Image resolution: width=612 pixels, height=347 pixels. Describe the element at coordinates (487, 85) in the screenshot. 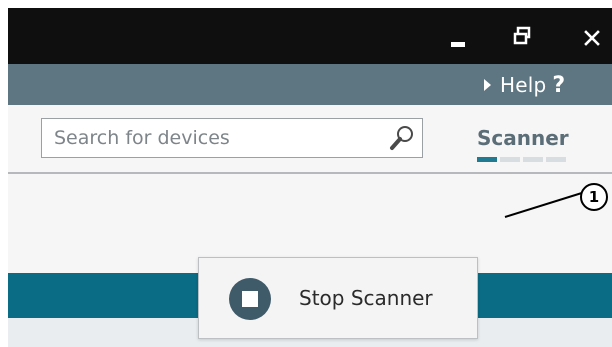

I see `triangle-right-icon` at that location.